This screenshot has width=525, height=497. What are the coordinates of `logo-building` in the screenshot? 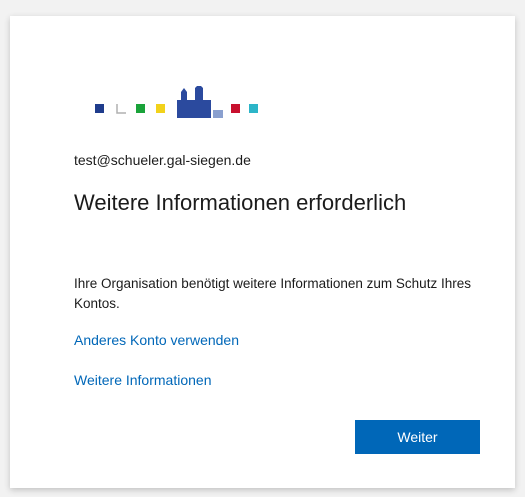 It's located at (200, 102).